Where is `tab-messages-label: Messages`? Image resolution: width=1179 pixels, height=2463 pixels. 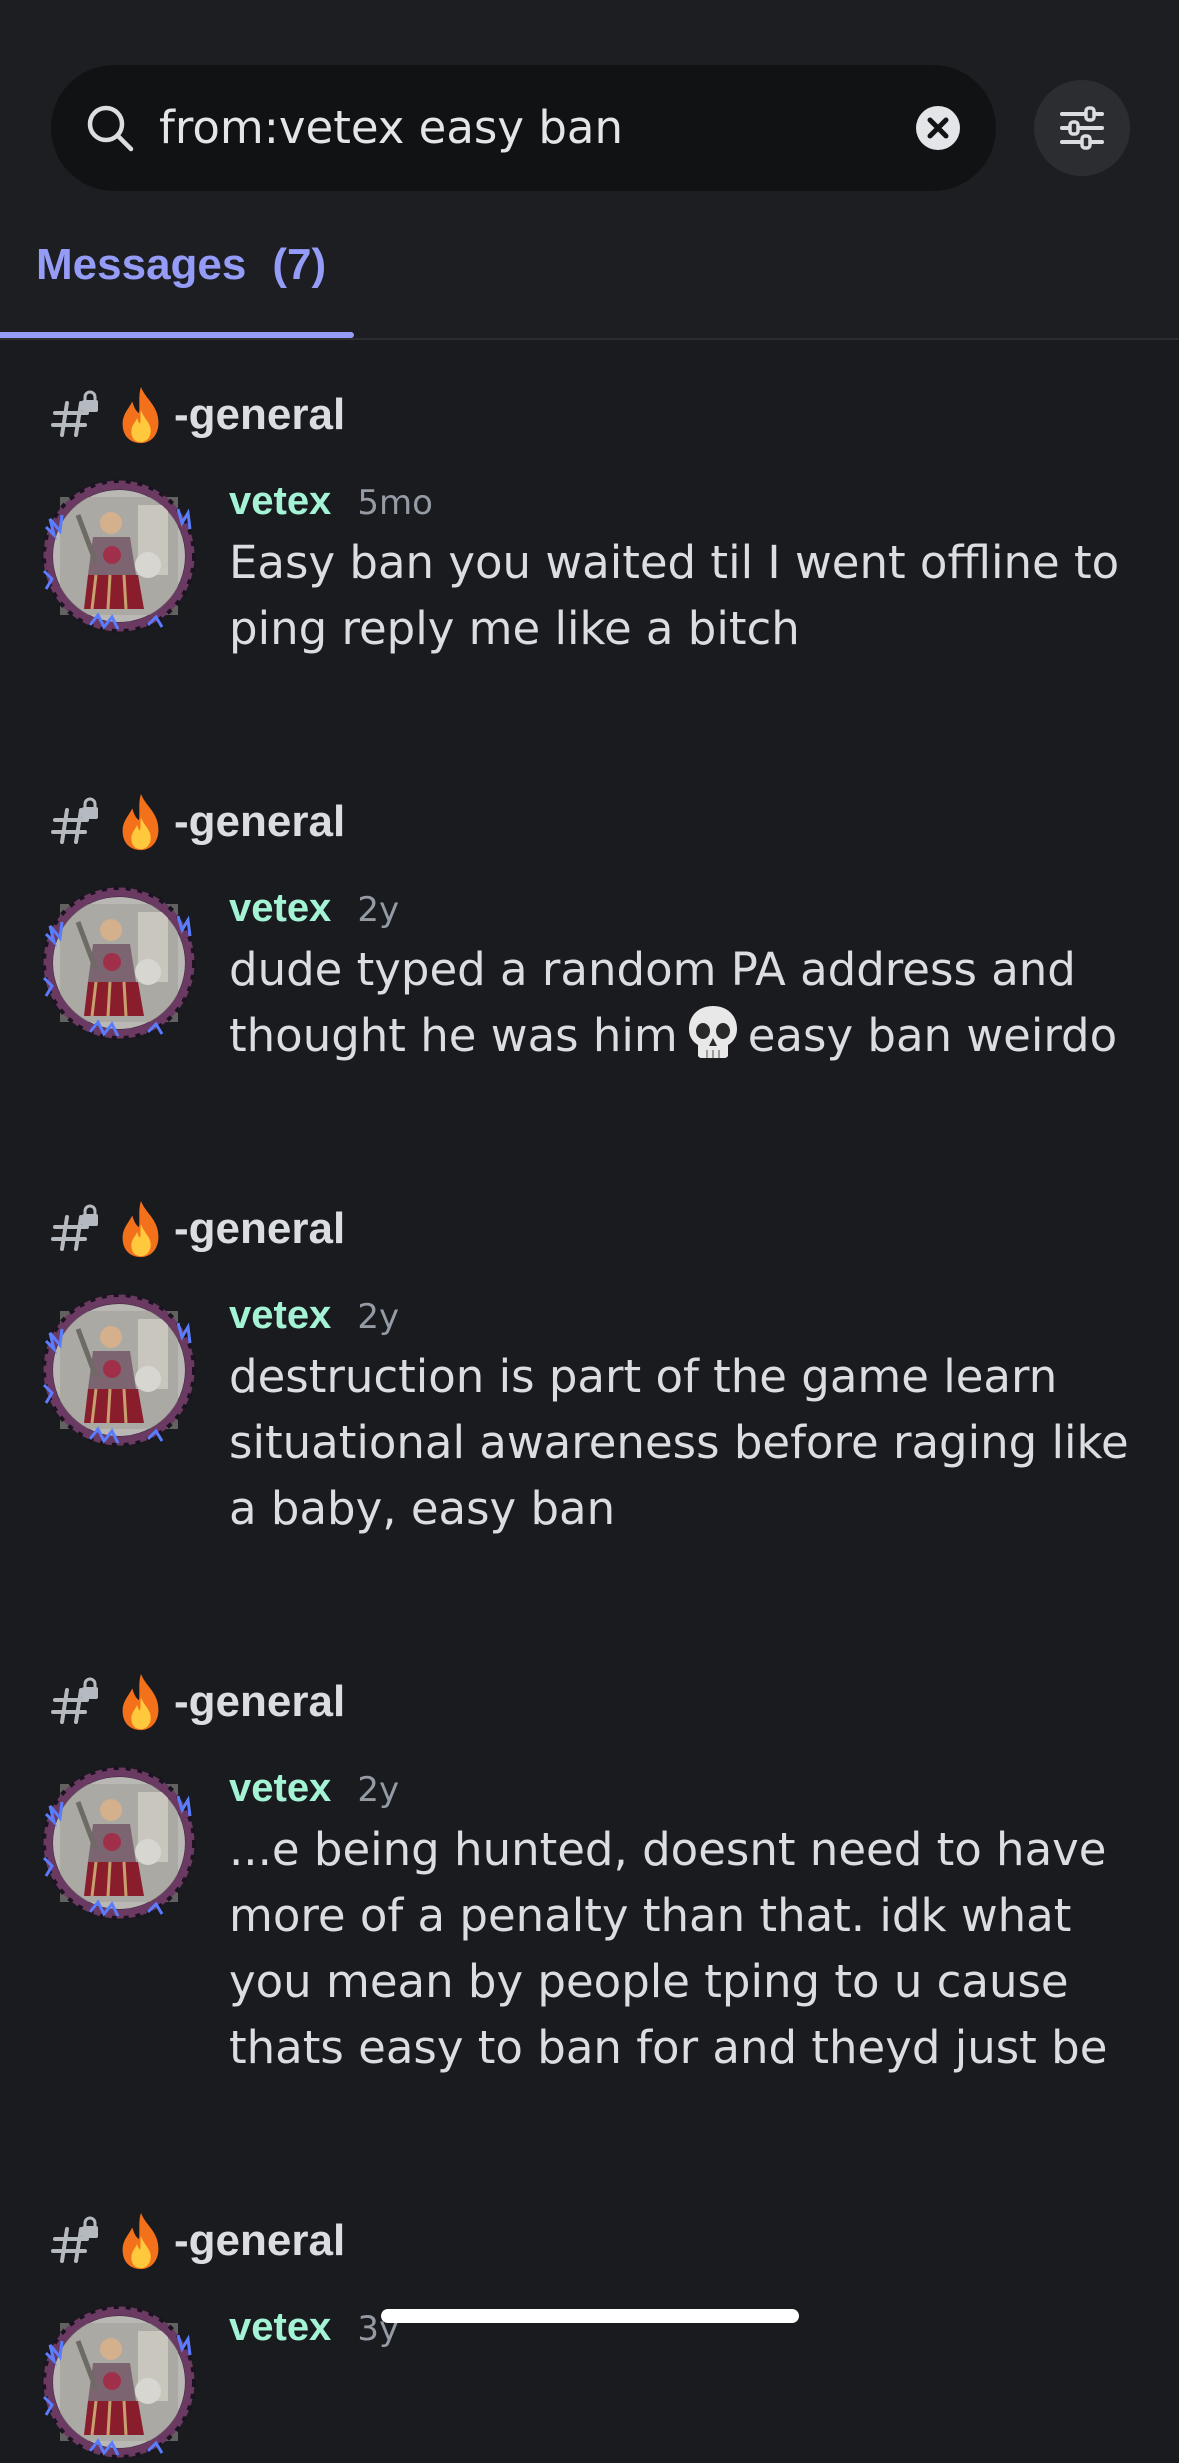 tab-messages-label: Messages is located at coordinates (141, 264).